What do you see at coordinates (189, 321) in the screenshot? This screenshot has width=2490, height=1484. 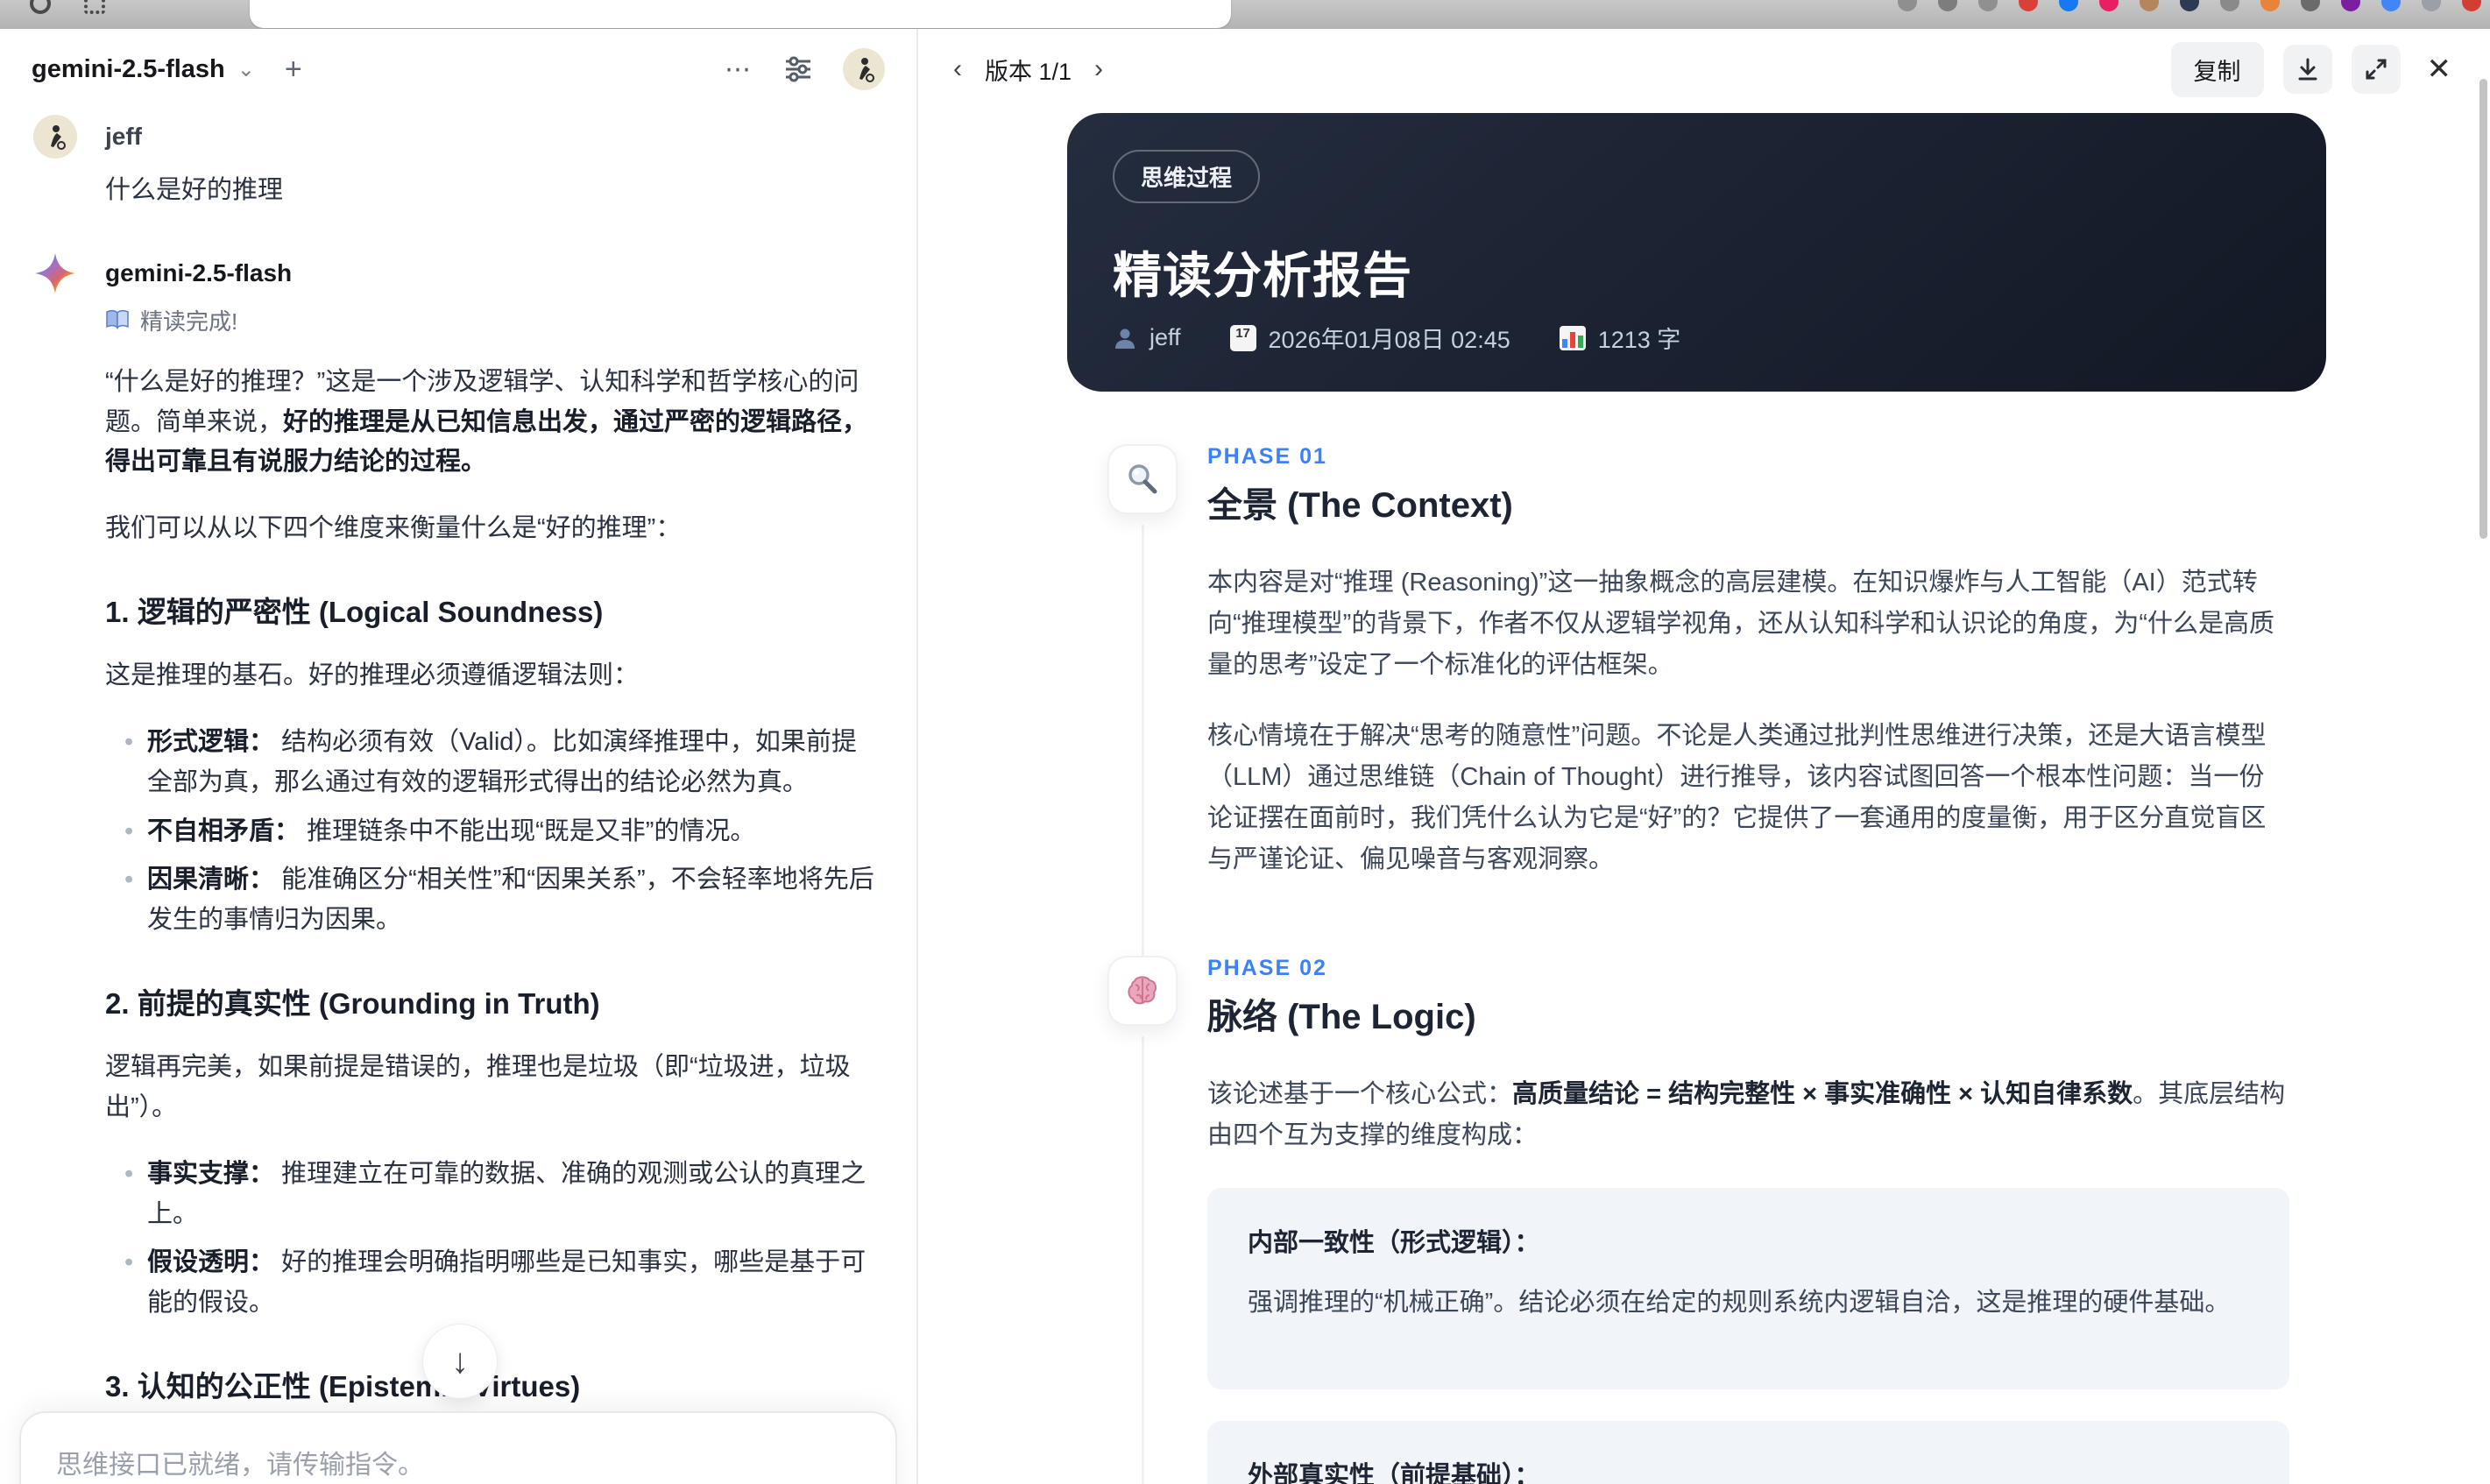 I see `assistant-status-text: 精读完成!` at bounding box center [189, 321].